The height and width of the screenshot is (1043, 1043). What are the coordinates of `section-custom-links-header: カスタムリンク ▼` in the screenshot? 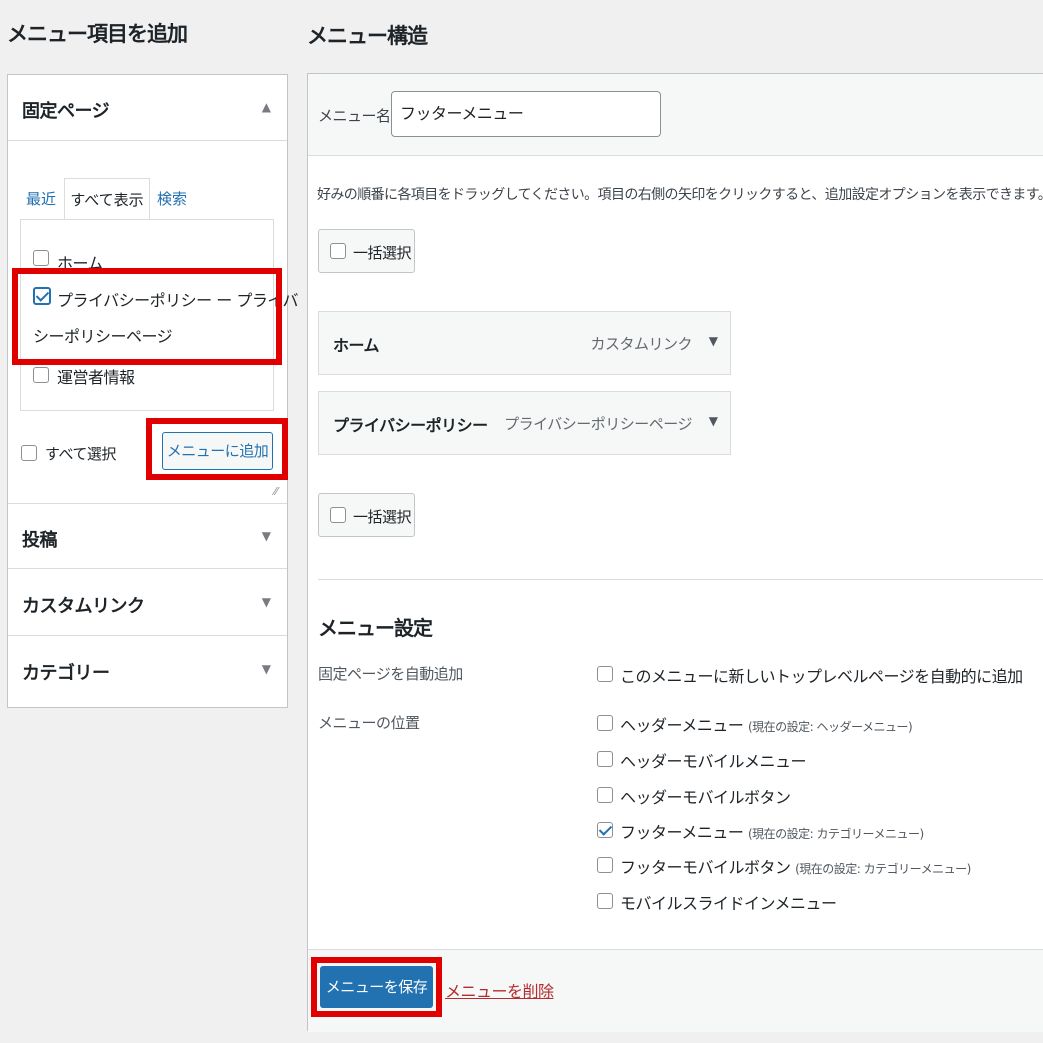 It's located at (147, 603).